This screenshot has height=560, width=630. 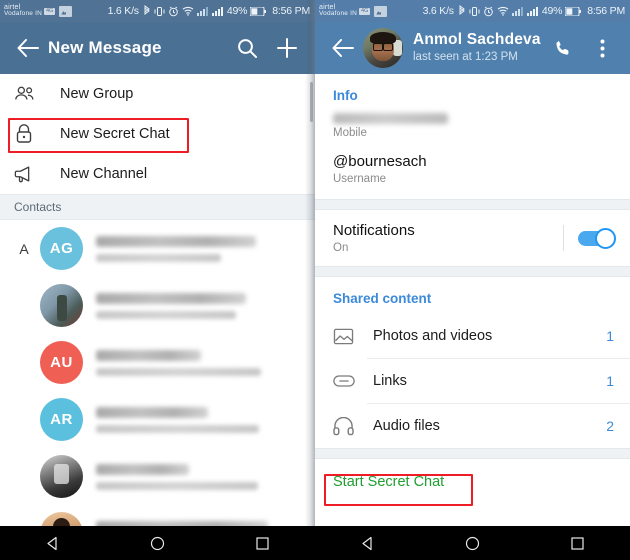 I want to click on clock-time: 8:56 PM, so click(x=606, y=11).